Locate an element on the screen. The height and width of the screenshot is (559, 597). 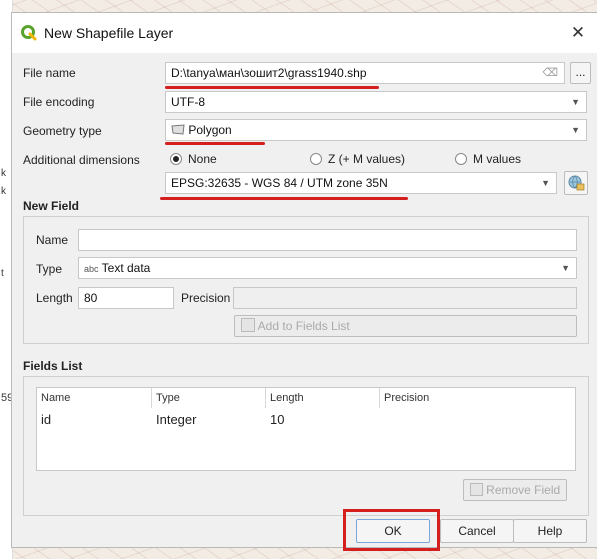
new-field-title: New Field is located at coordinates (51, 206).